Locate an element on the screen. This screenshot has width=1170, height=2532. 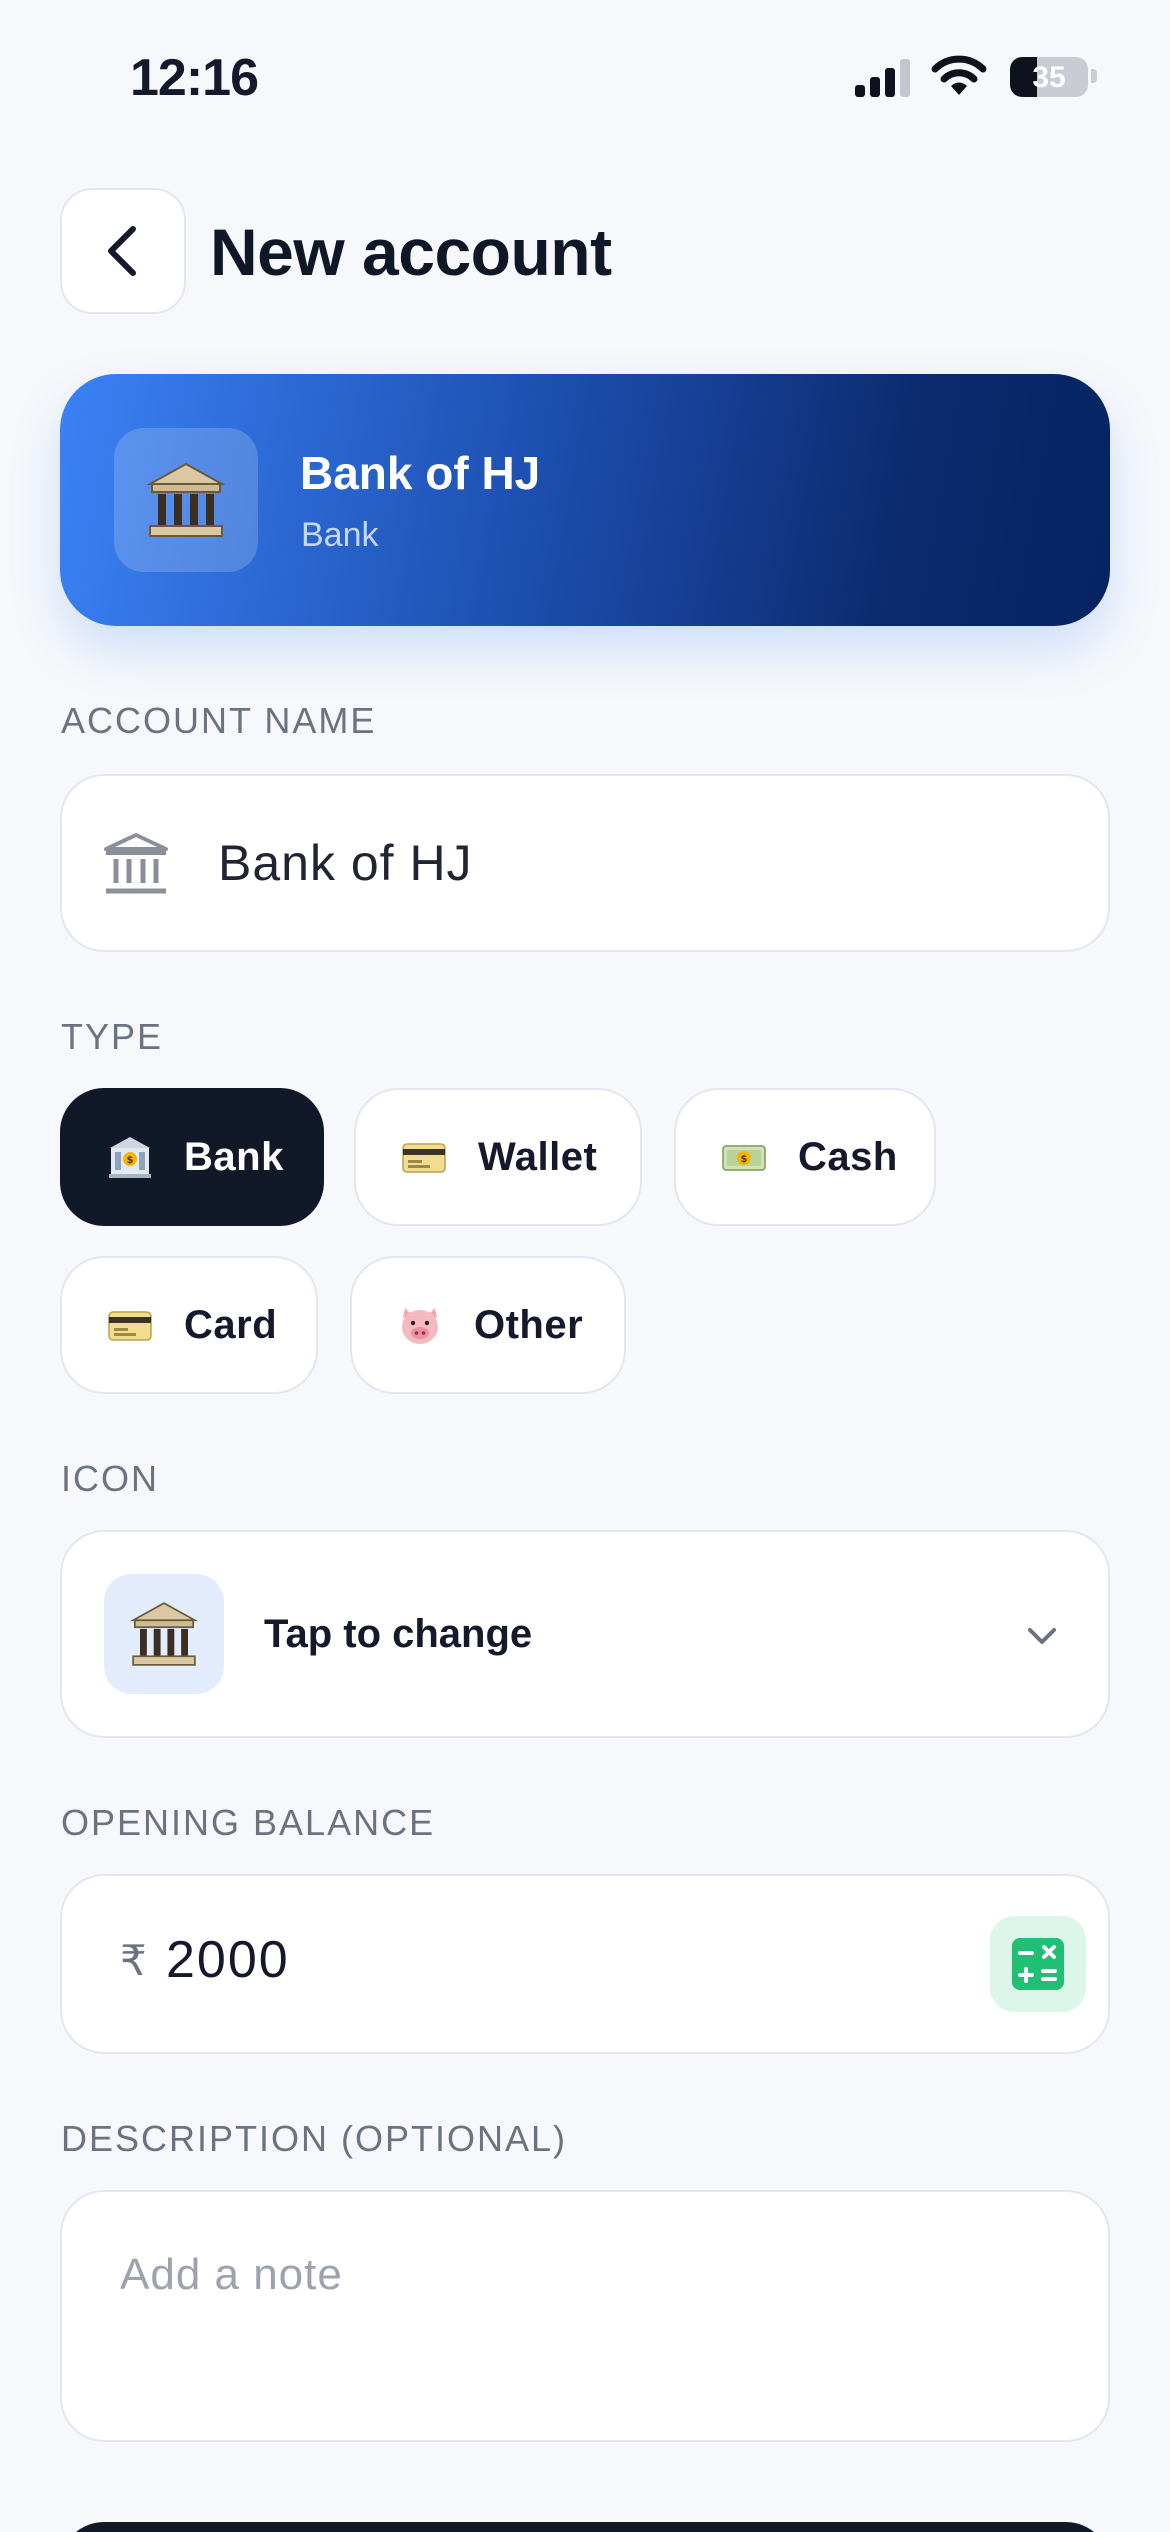
preview-icon-tile is located at coordinates (186, 500).